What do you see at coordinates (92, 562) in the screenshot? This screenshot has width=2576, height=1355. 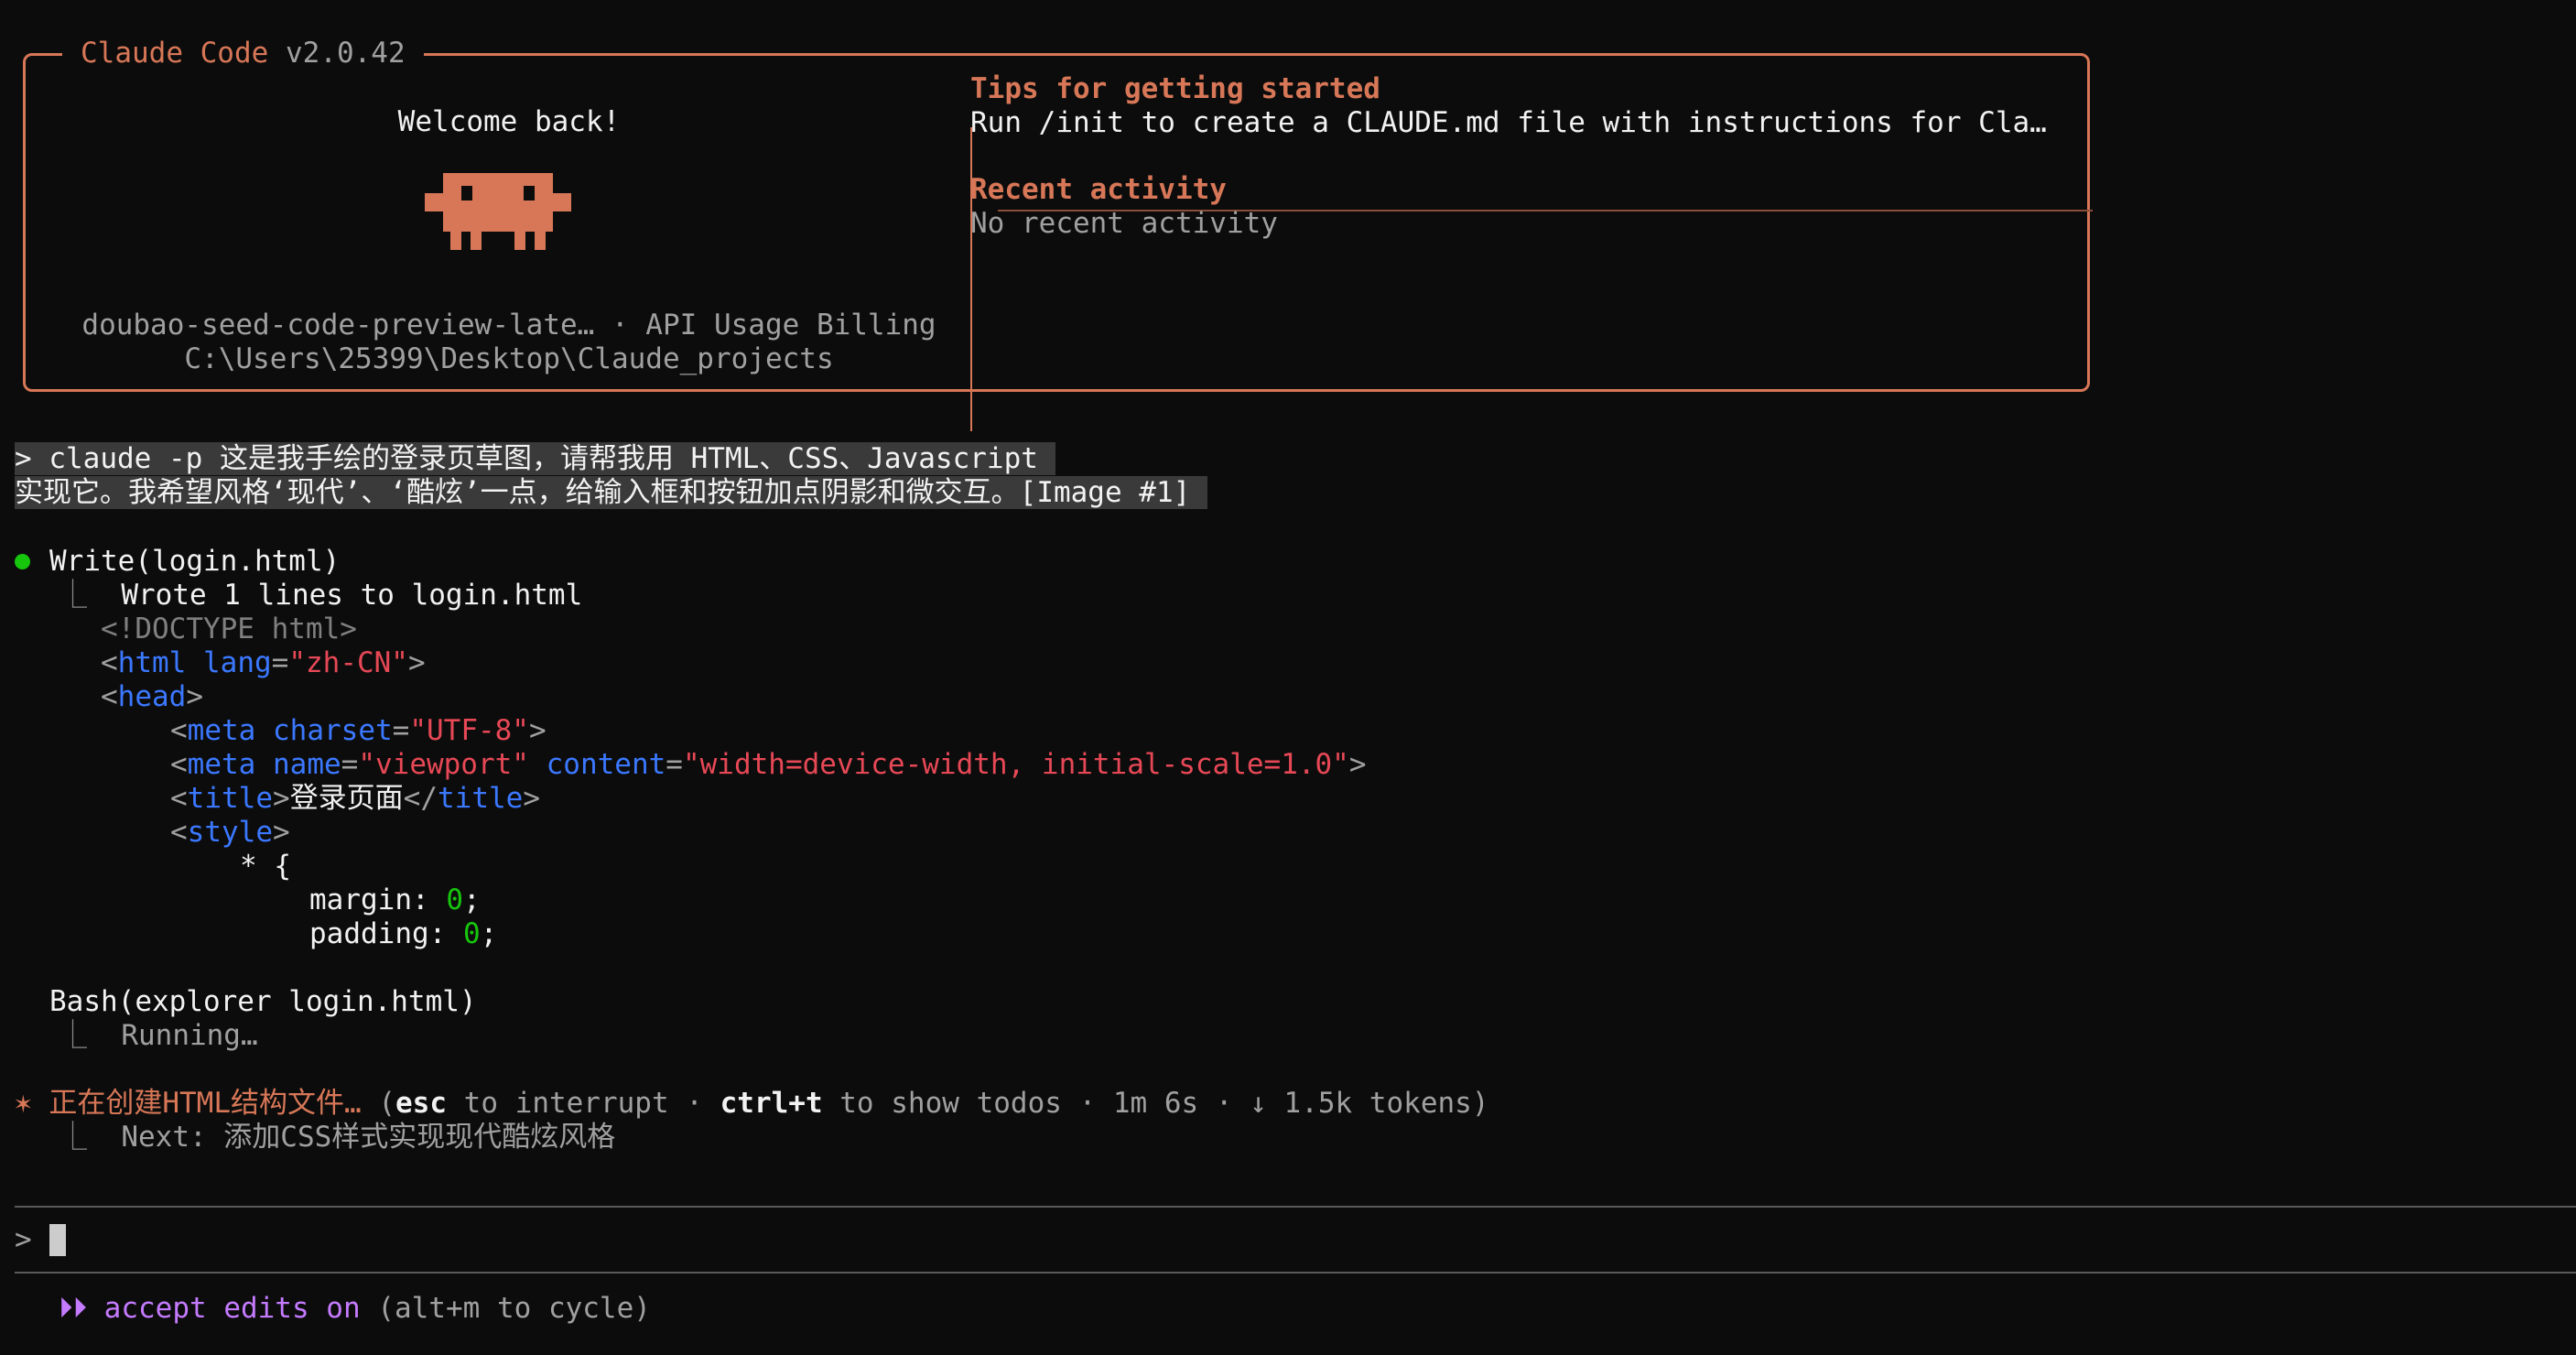 I see `write-tool-label: Write` at bounding box center [92, 562].